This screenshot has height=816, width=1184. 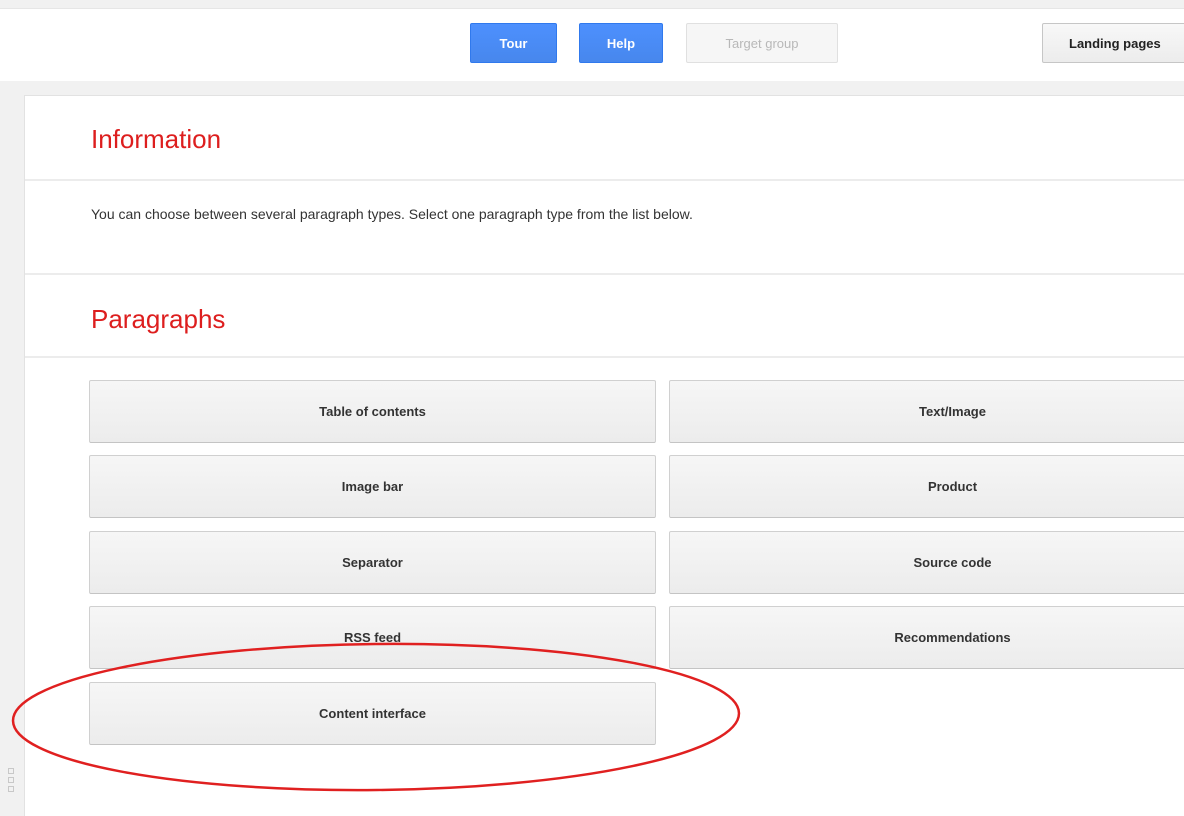 What do you see at coordinates (513, 43) in the screenshot?
I see `tour-button: Tour` at bounding box center [513, 43].